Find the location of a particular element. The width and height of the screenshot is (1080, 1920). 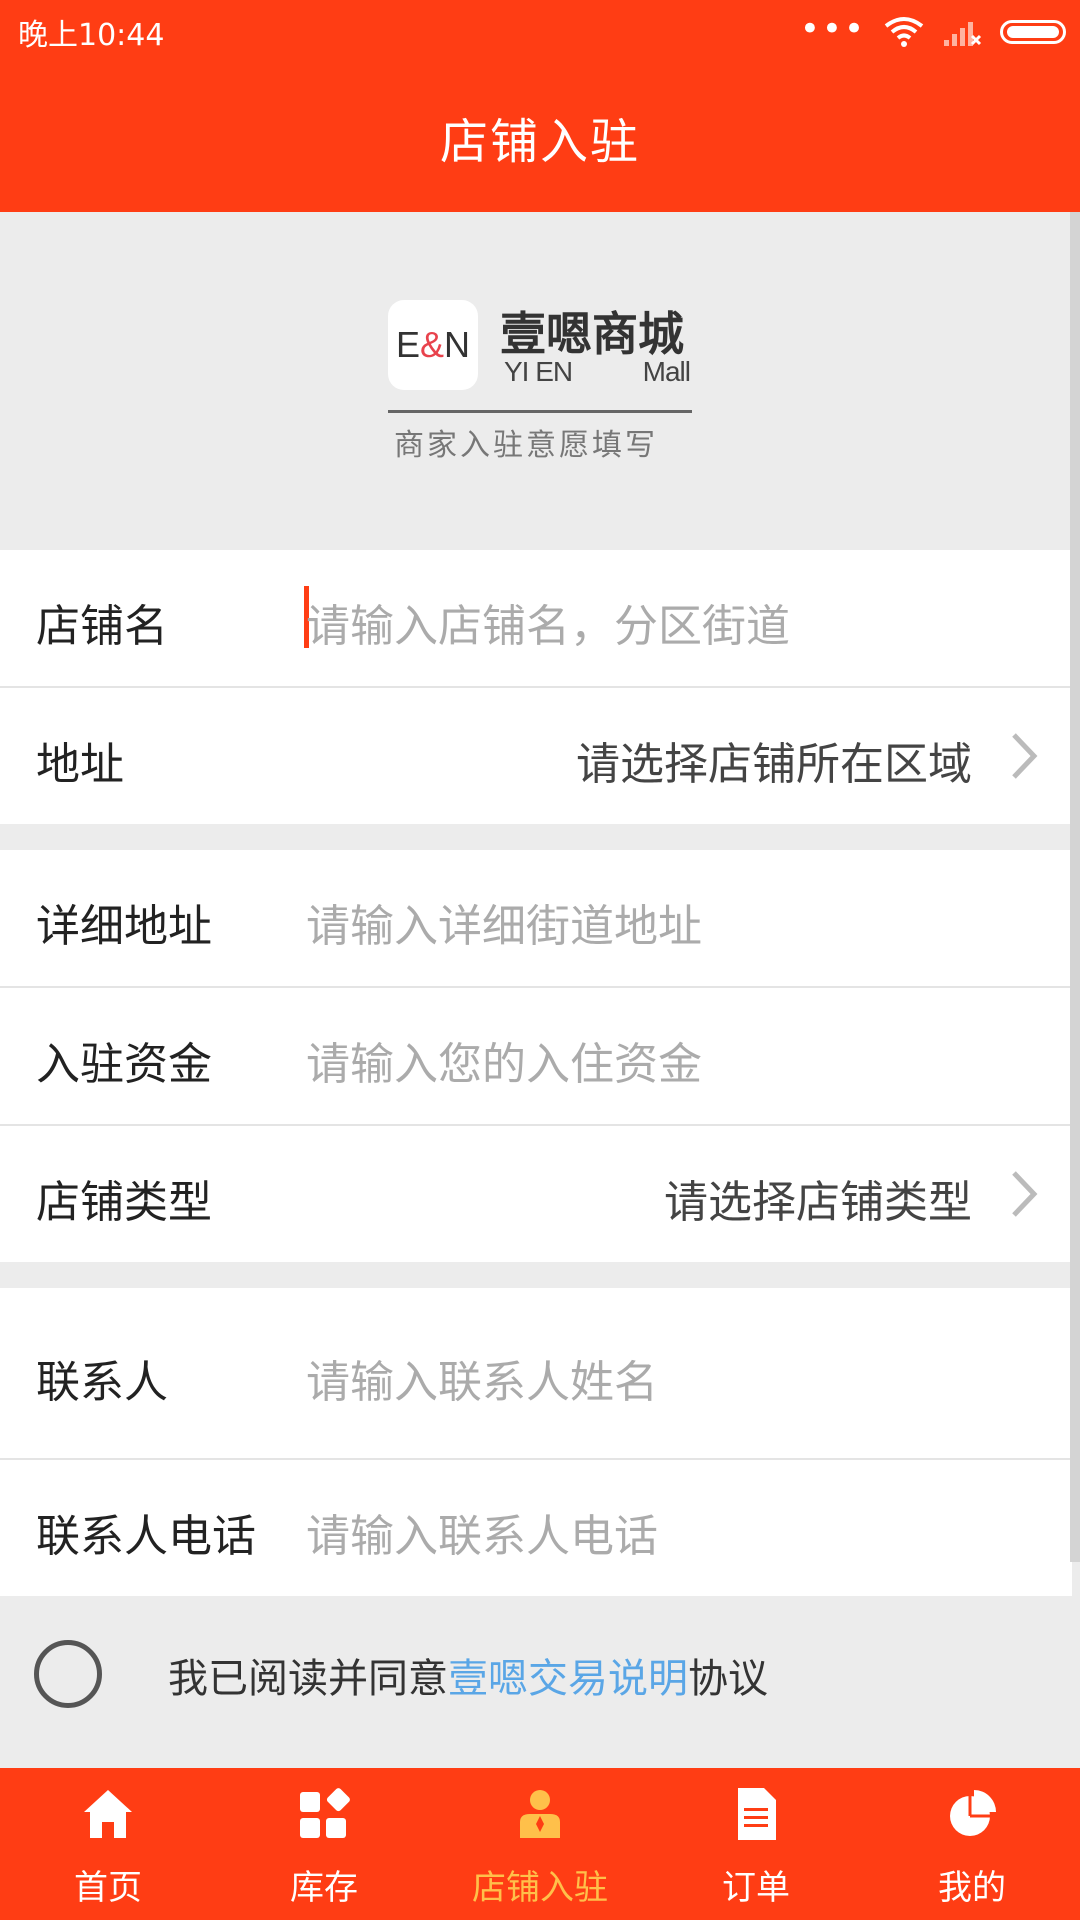

contact-input: 请输入联系人姓名 is located at coordinates (482, 1378).